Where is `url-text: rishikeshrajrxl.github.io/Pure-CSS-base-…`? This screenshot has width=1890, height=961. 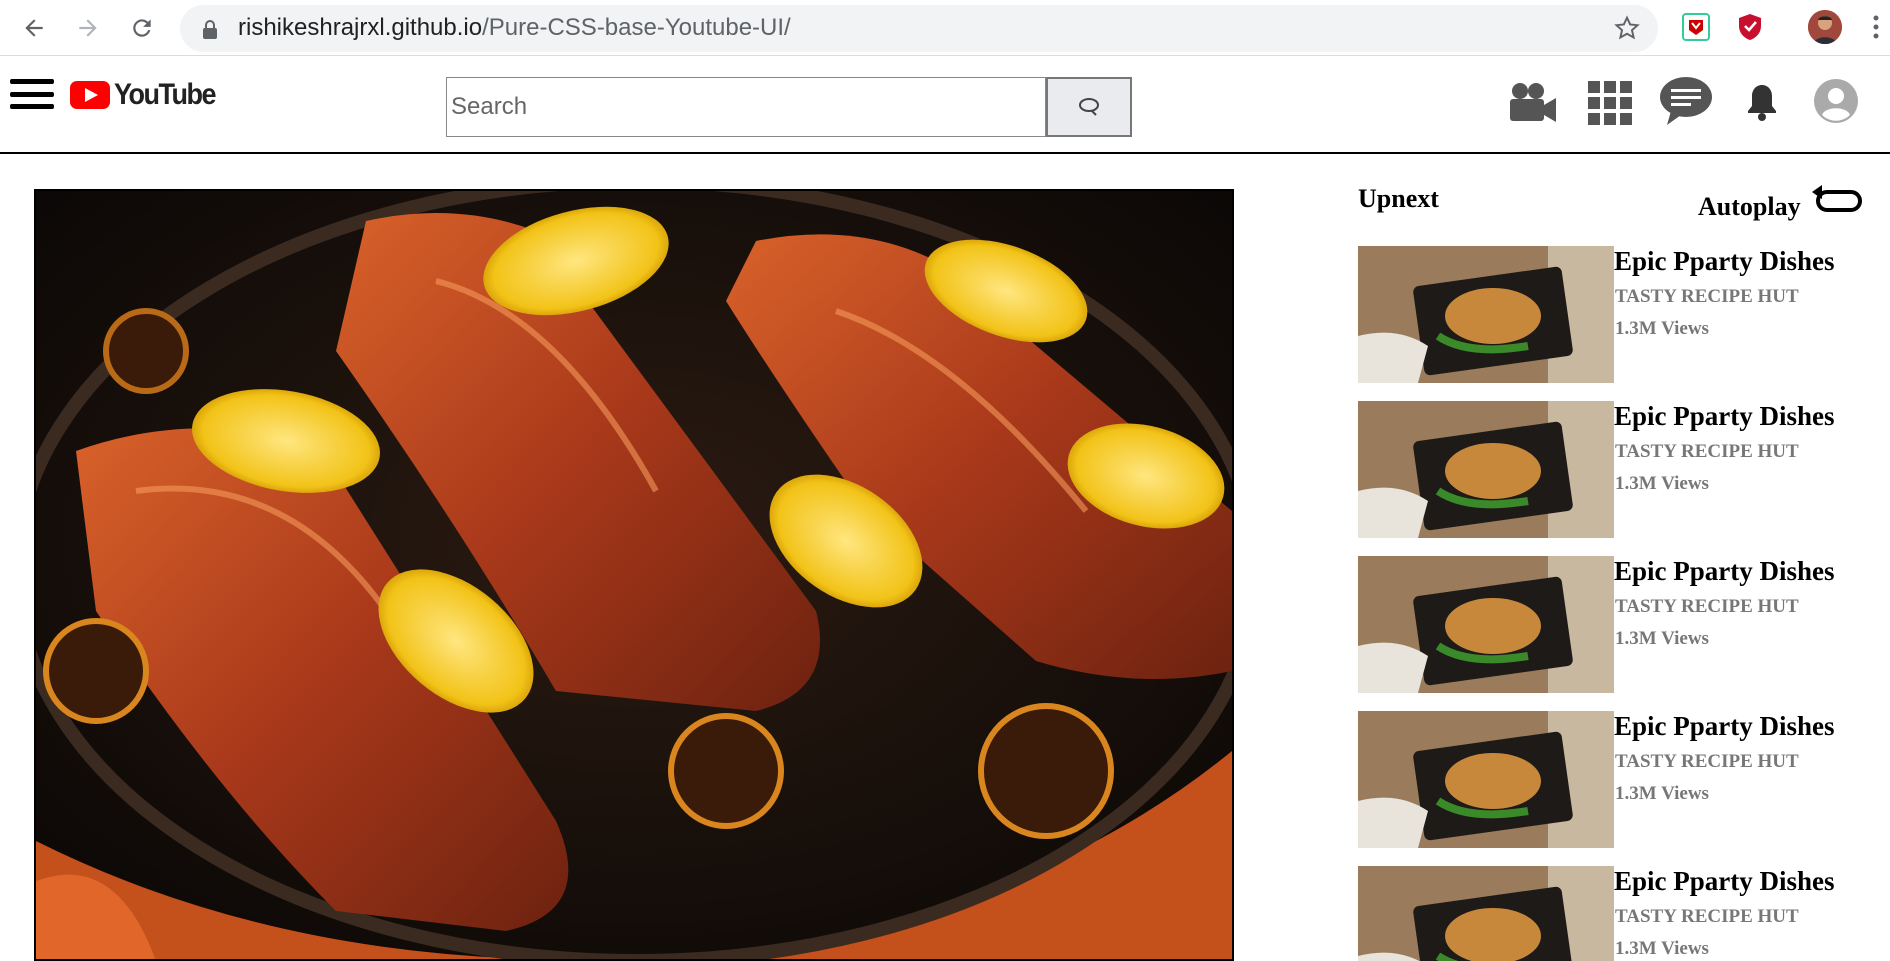
url-text: rishikeshrajrxl.github.io/Pure-CSS-base-… is located at coordinates (514, 28).